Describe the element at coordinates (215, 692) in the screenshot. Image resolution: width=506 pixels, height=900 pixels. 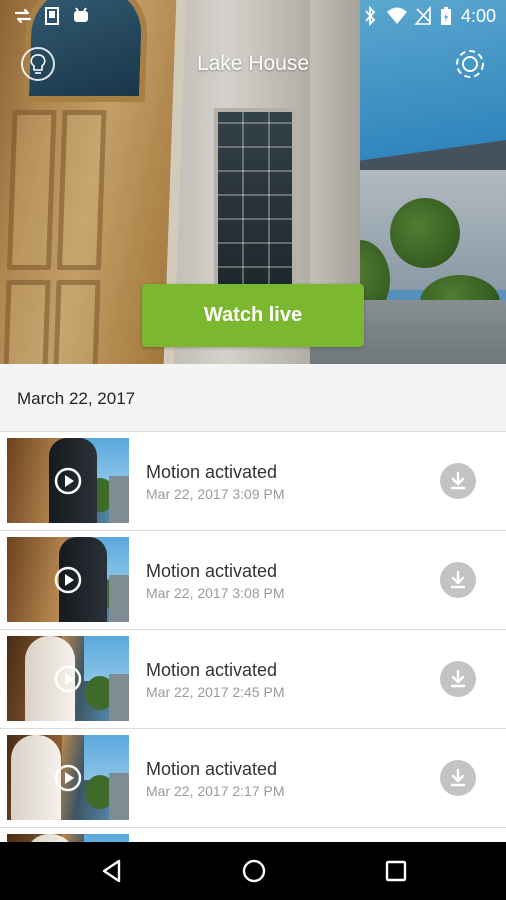
I see `event-timestamp: Mar 22, 2017 2:45 PM` at that location.